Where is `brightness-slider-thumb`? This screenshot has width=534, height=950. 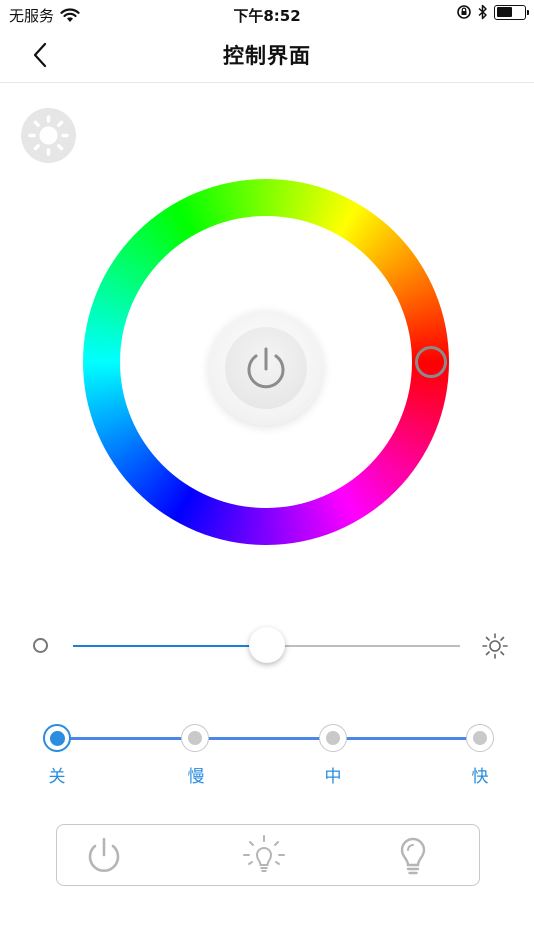
brightness-slider-thumb is located at coordinates (266, 645).